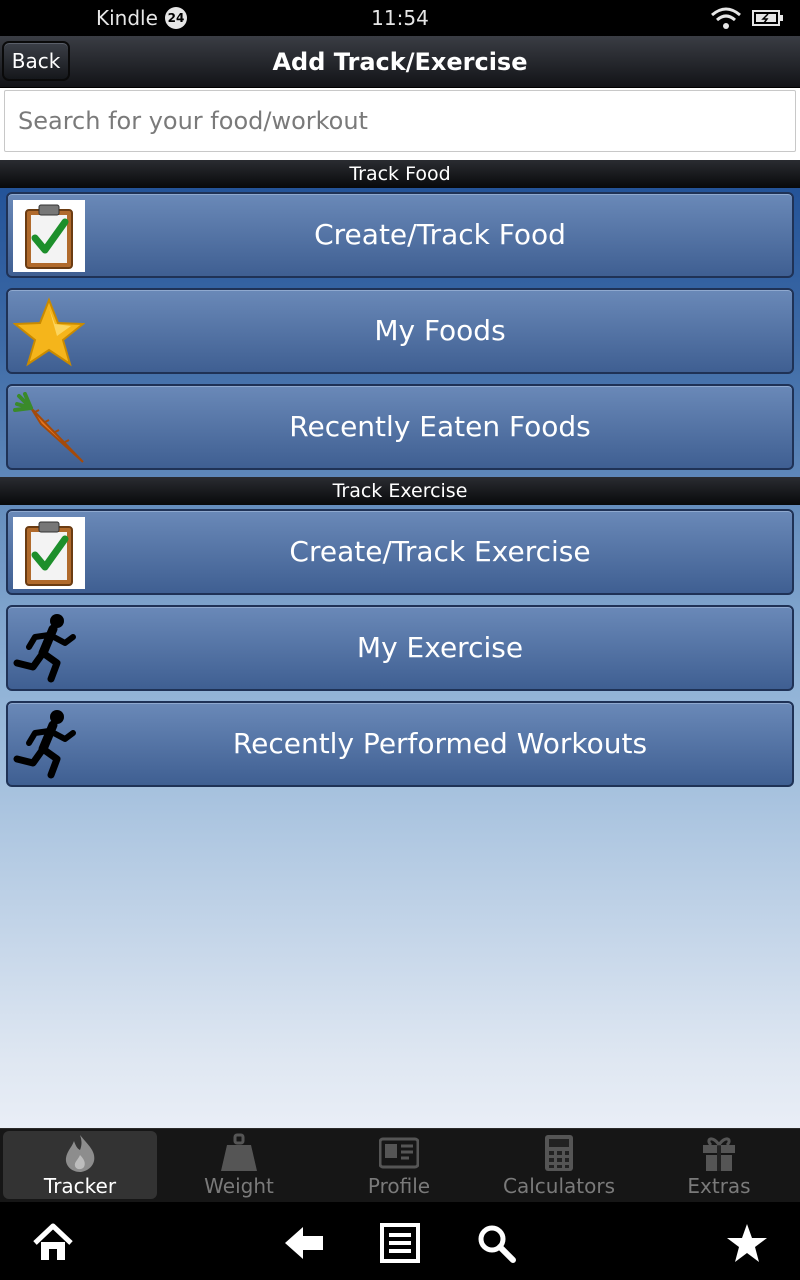 This screenshot has width=800, height=1280. I want to click on recently-performed-workouts-button: Recently Performed Workouts, so click(400, 744).